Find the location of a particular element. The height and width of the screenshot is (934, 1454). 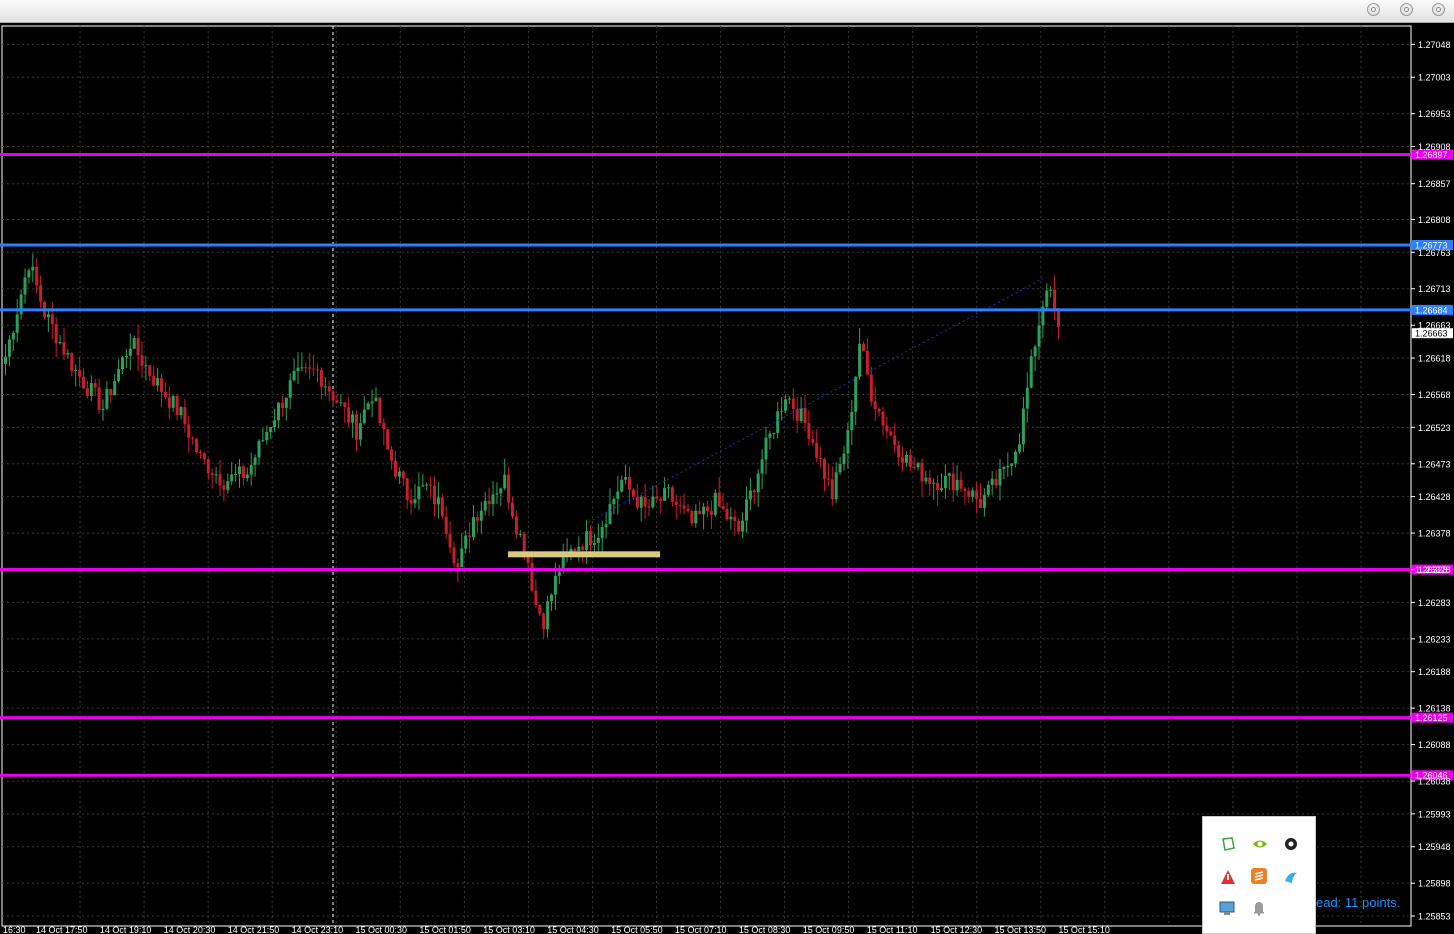

price-tick-label: 1.26763 is located at coordinates (1434, 253).